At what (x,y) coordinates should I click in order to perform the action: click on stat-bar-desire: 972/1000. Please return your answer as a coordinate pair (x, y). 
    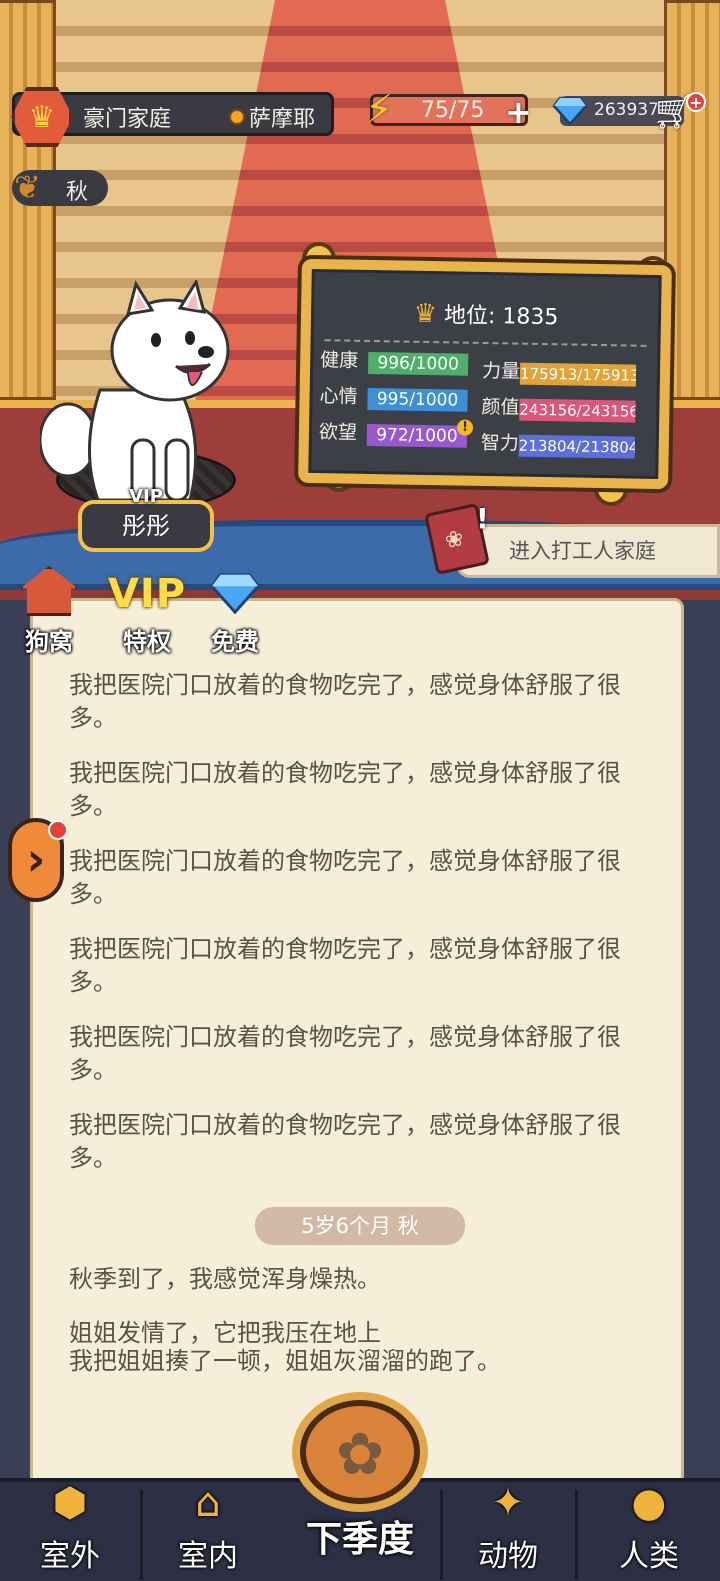
    Looking at the image, I should click on (417, 435).